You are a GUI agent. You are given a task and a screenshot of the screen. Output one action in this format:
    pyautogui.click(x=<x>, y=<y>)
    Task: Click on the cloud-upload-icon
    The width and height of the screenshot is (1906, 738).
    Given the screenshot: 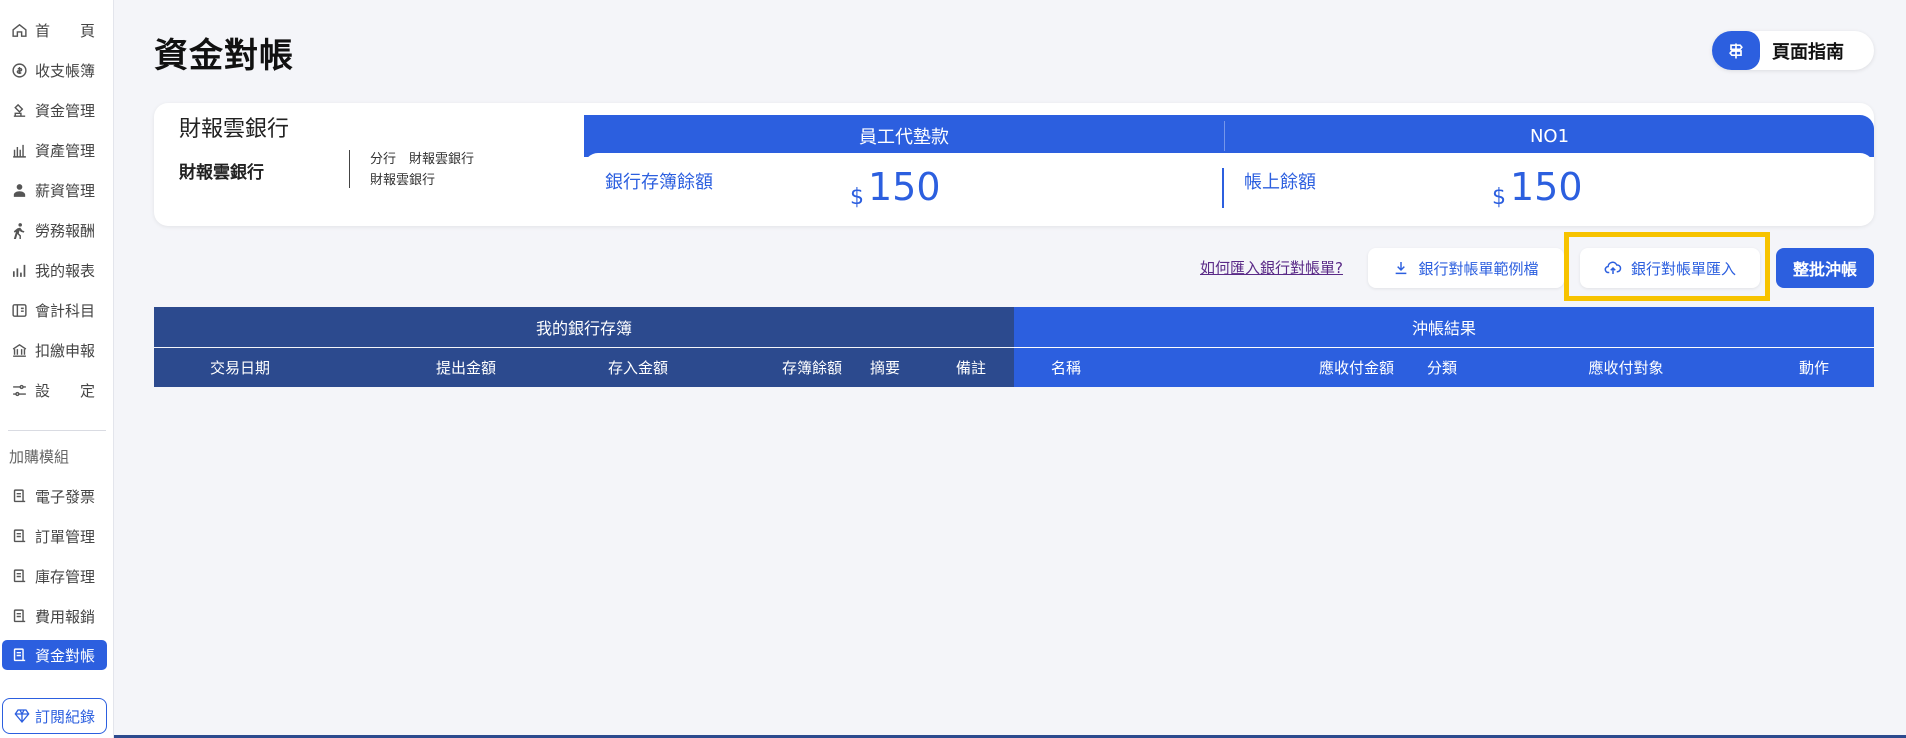 What is the action you would take?
    pyautogui.click(x=1613, y=268)
    